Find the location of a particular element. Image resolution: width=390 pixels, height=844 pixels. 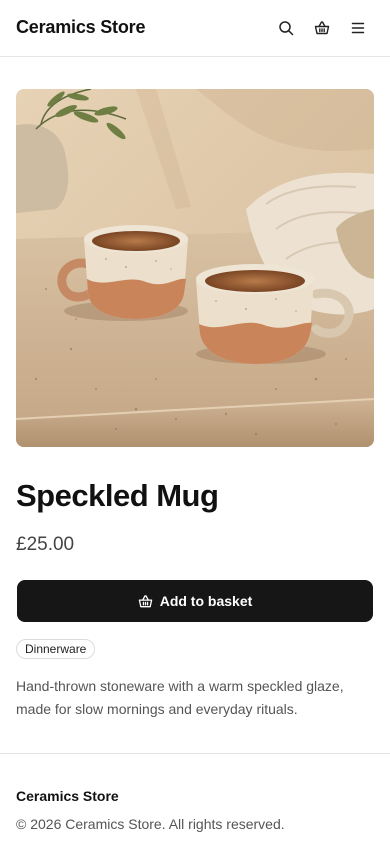

add-to-basket-button: Add to basket is located at coordinates (195, 601).